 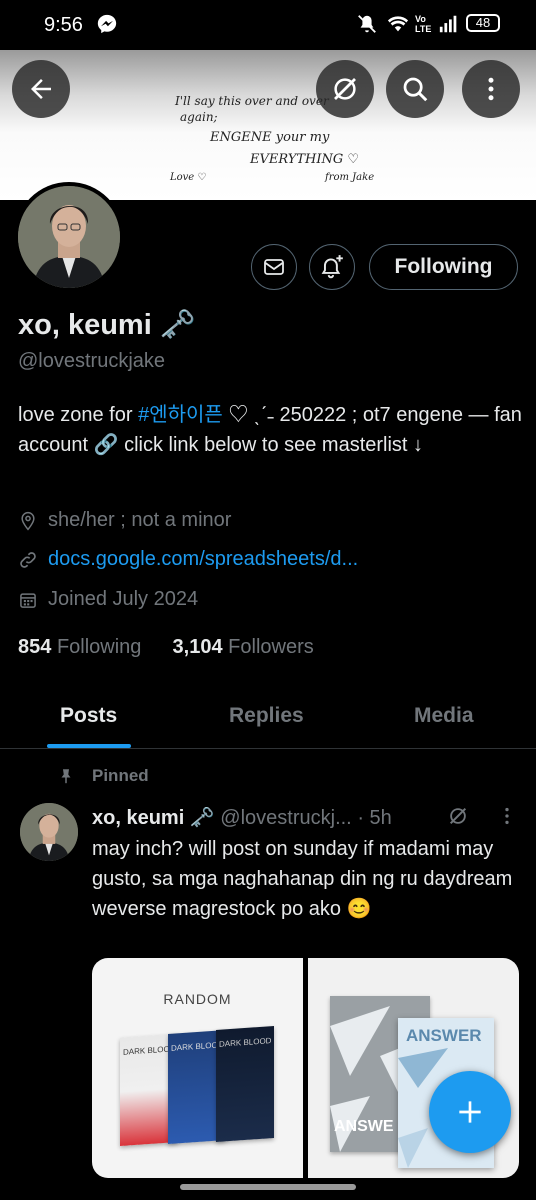 I want to click on location-row: she/her ; not a minor, so click(x=124, y=520).